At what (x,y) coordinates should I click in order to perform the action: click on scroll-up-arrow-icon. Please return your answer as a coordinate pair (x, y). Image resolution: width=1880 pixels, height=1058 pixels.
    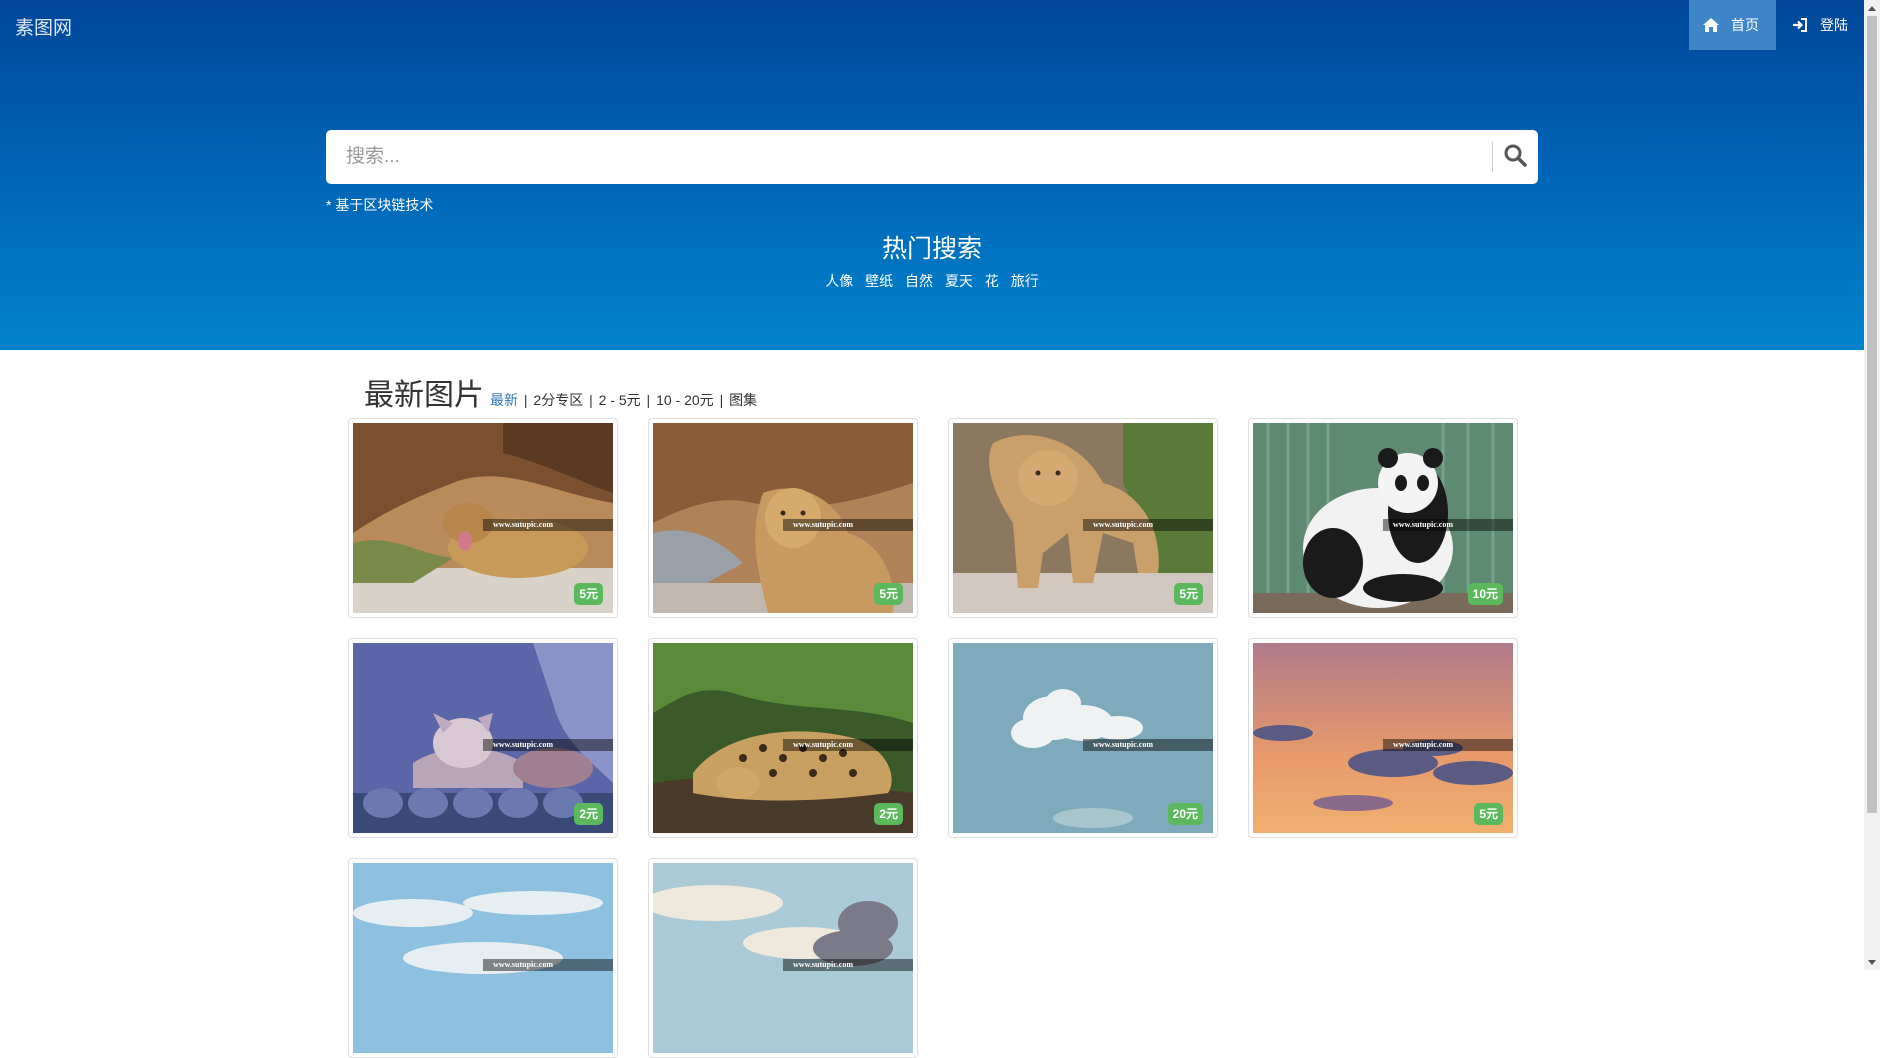
    Looking at the image, I should click on (1872, 8).